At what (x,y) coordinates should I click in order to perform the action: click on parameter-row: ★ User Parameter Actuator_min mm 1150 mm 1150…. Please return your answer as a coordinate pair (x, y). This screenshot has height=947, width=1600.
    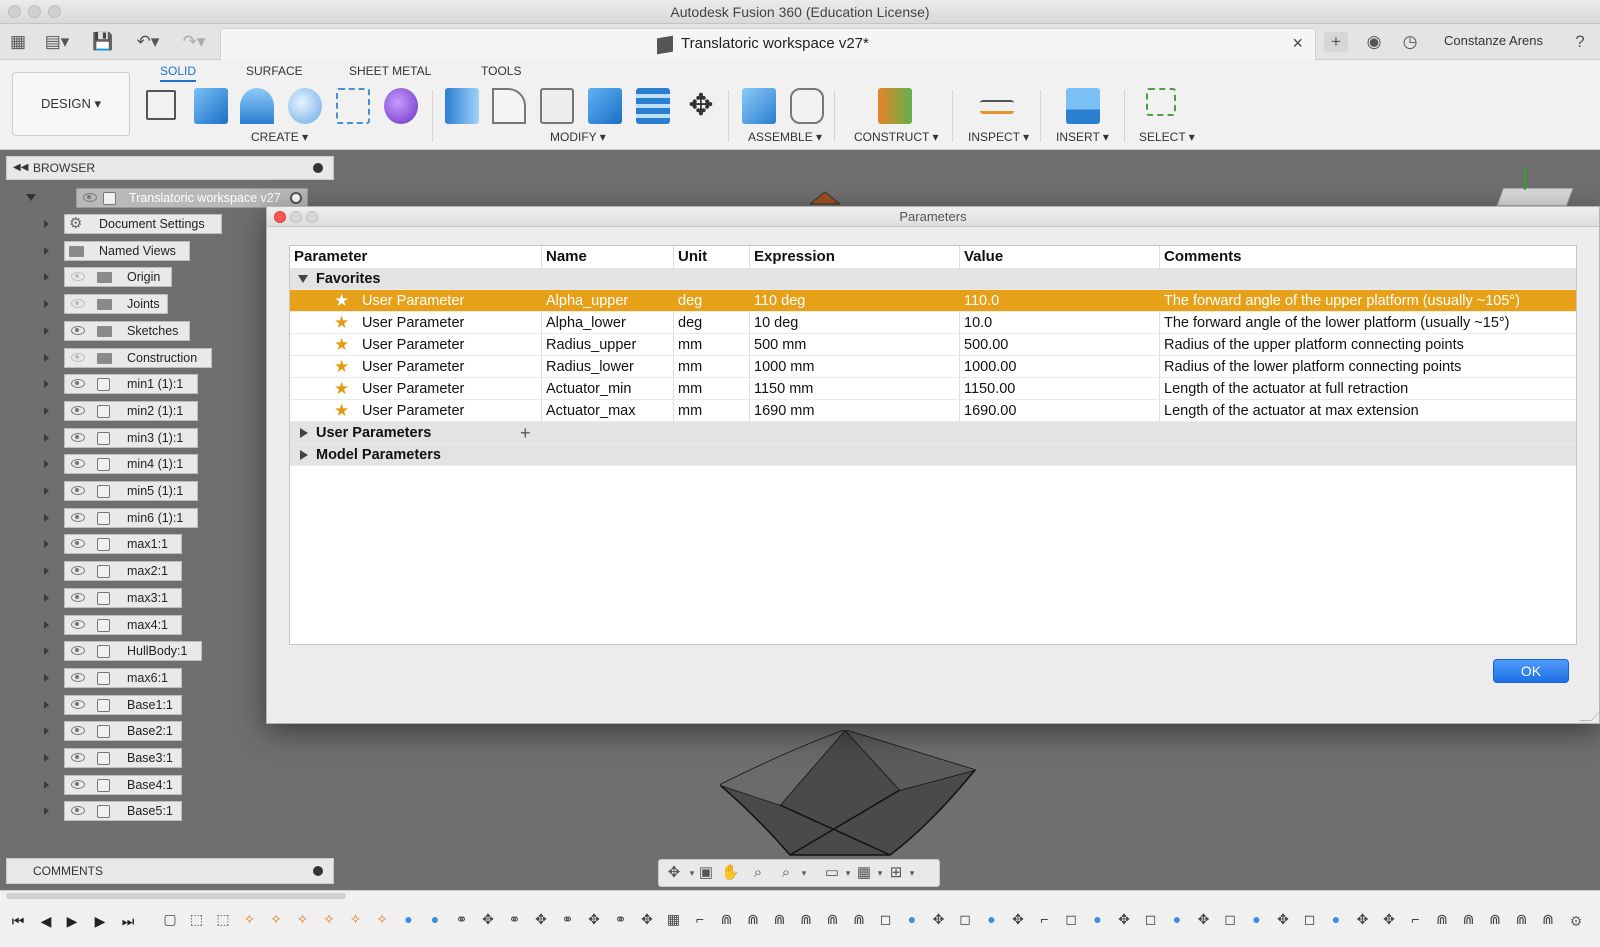
    Looking at the image, I should click on (933, 389).